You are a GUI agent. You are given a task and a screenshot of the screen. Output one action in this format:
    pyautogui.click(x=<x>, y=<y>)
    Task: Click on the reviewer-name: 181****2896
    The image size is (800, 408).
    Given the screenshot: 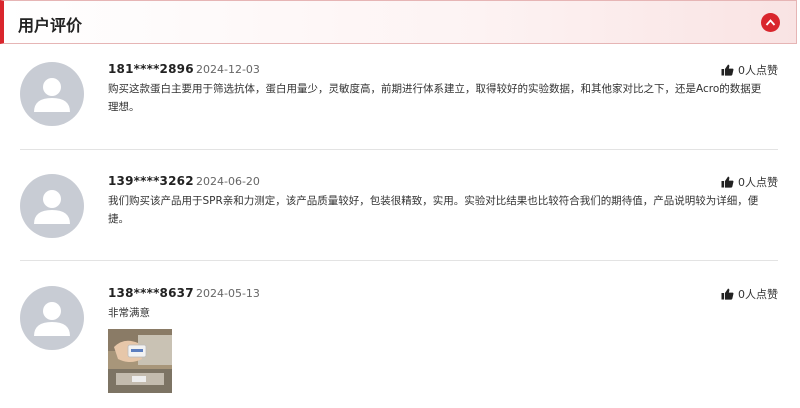 What is the action you would take?
    pyautogui.click(x=151, y=69)
    